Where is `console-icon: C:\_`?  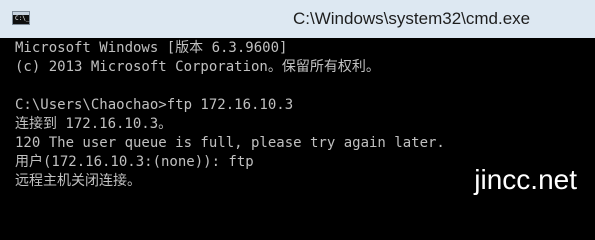 console-icon: C:\_ is located at coordinates (21, 18).